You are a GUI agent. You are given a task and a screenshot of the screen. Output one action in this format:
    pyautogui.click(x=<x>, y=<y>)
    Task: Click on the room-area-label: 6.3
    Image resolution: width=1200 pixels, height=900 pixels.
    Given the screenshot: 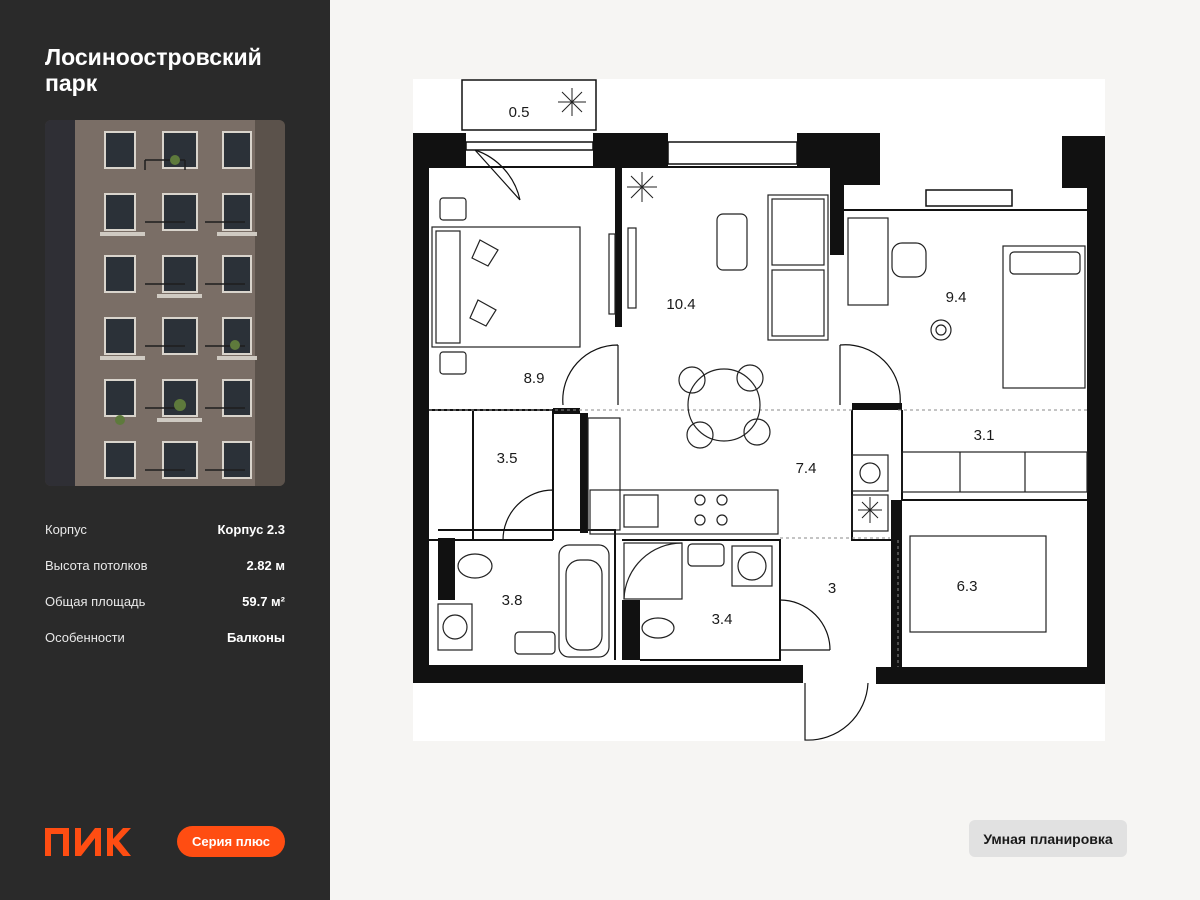 What is the action you would take?
    pyautogui.click(x=967, y=586)
    